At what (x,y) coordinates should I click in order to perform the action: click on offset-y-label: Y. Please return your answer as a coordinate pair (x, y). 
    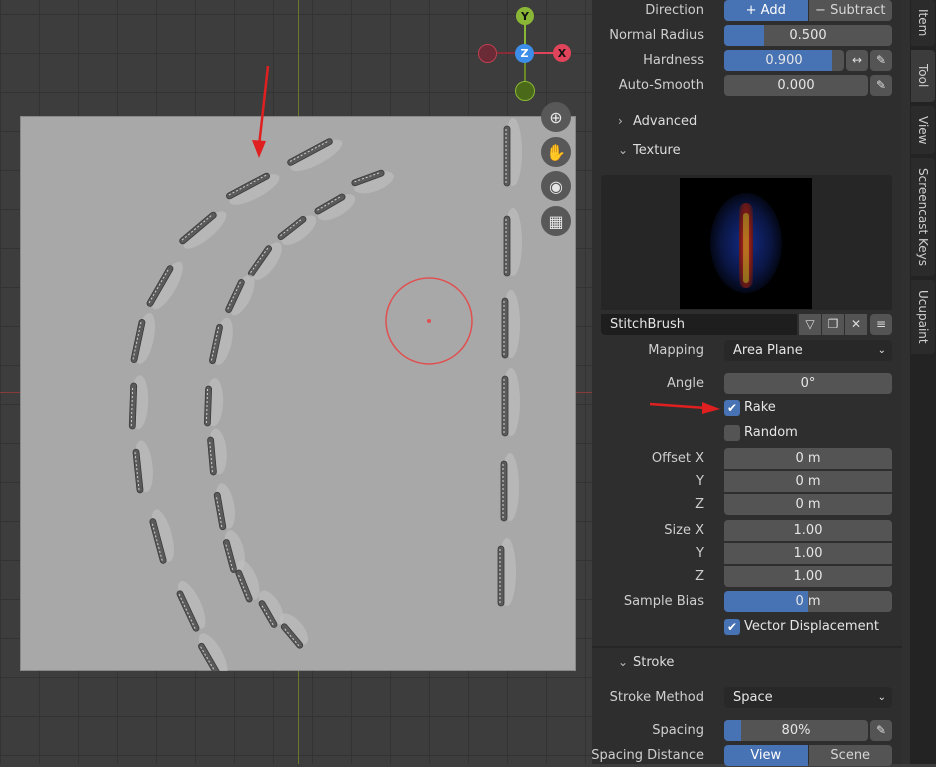
    Looking at the image, I should click on (700, 481).